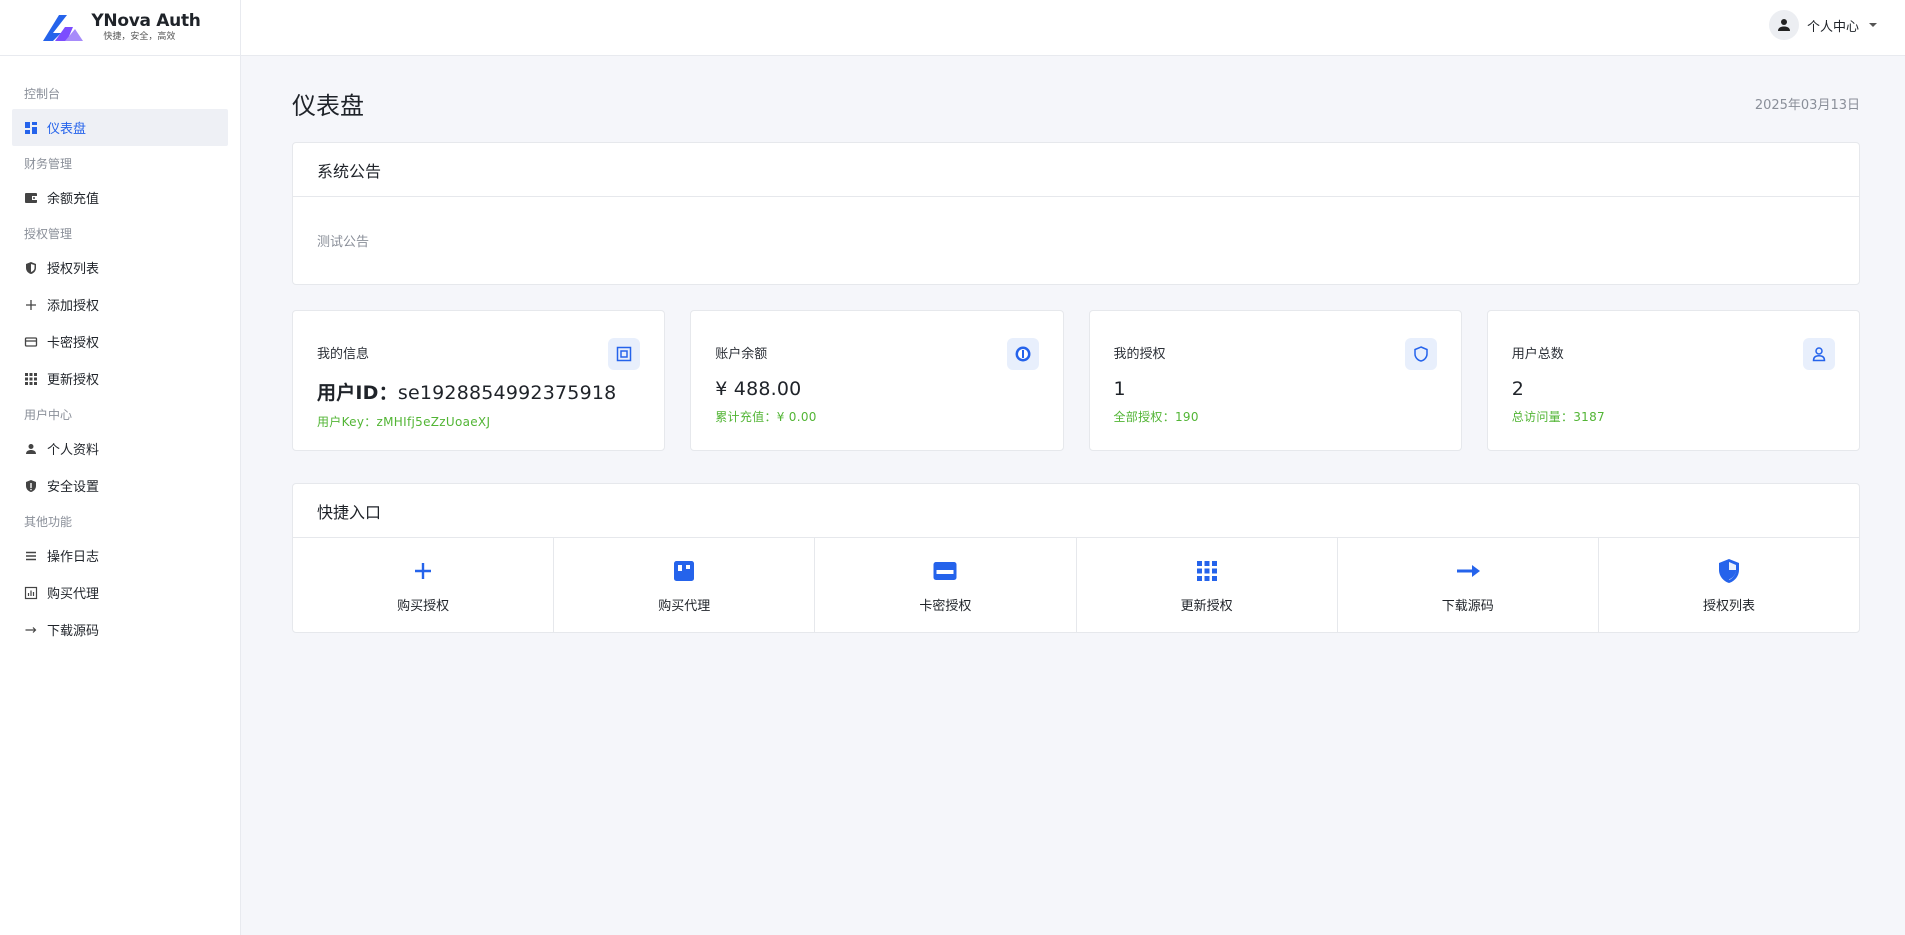 The image size is (1905, 935). Describe the element at coordinates (684, 571) in the screenshot. I see `board-icon` at that location.